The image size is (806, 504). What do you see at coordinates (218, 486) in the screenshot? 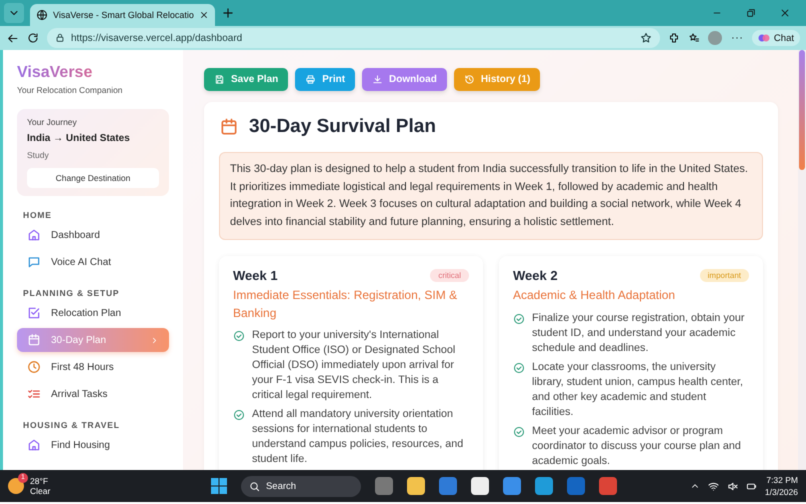
I see `windows-start-icon` at bounding box center [218, 486].